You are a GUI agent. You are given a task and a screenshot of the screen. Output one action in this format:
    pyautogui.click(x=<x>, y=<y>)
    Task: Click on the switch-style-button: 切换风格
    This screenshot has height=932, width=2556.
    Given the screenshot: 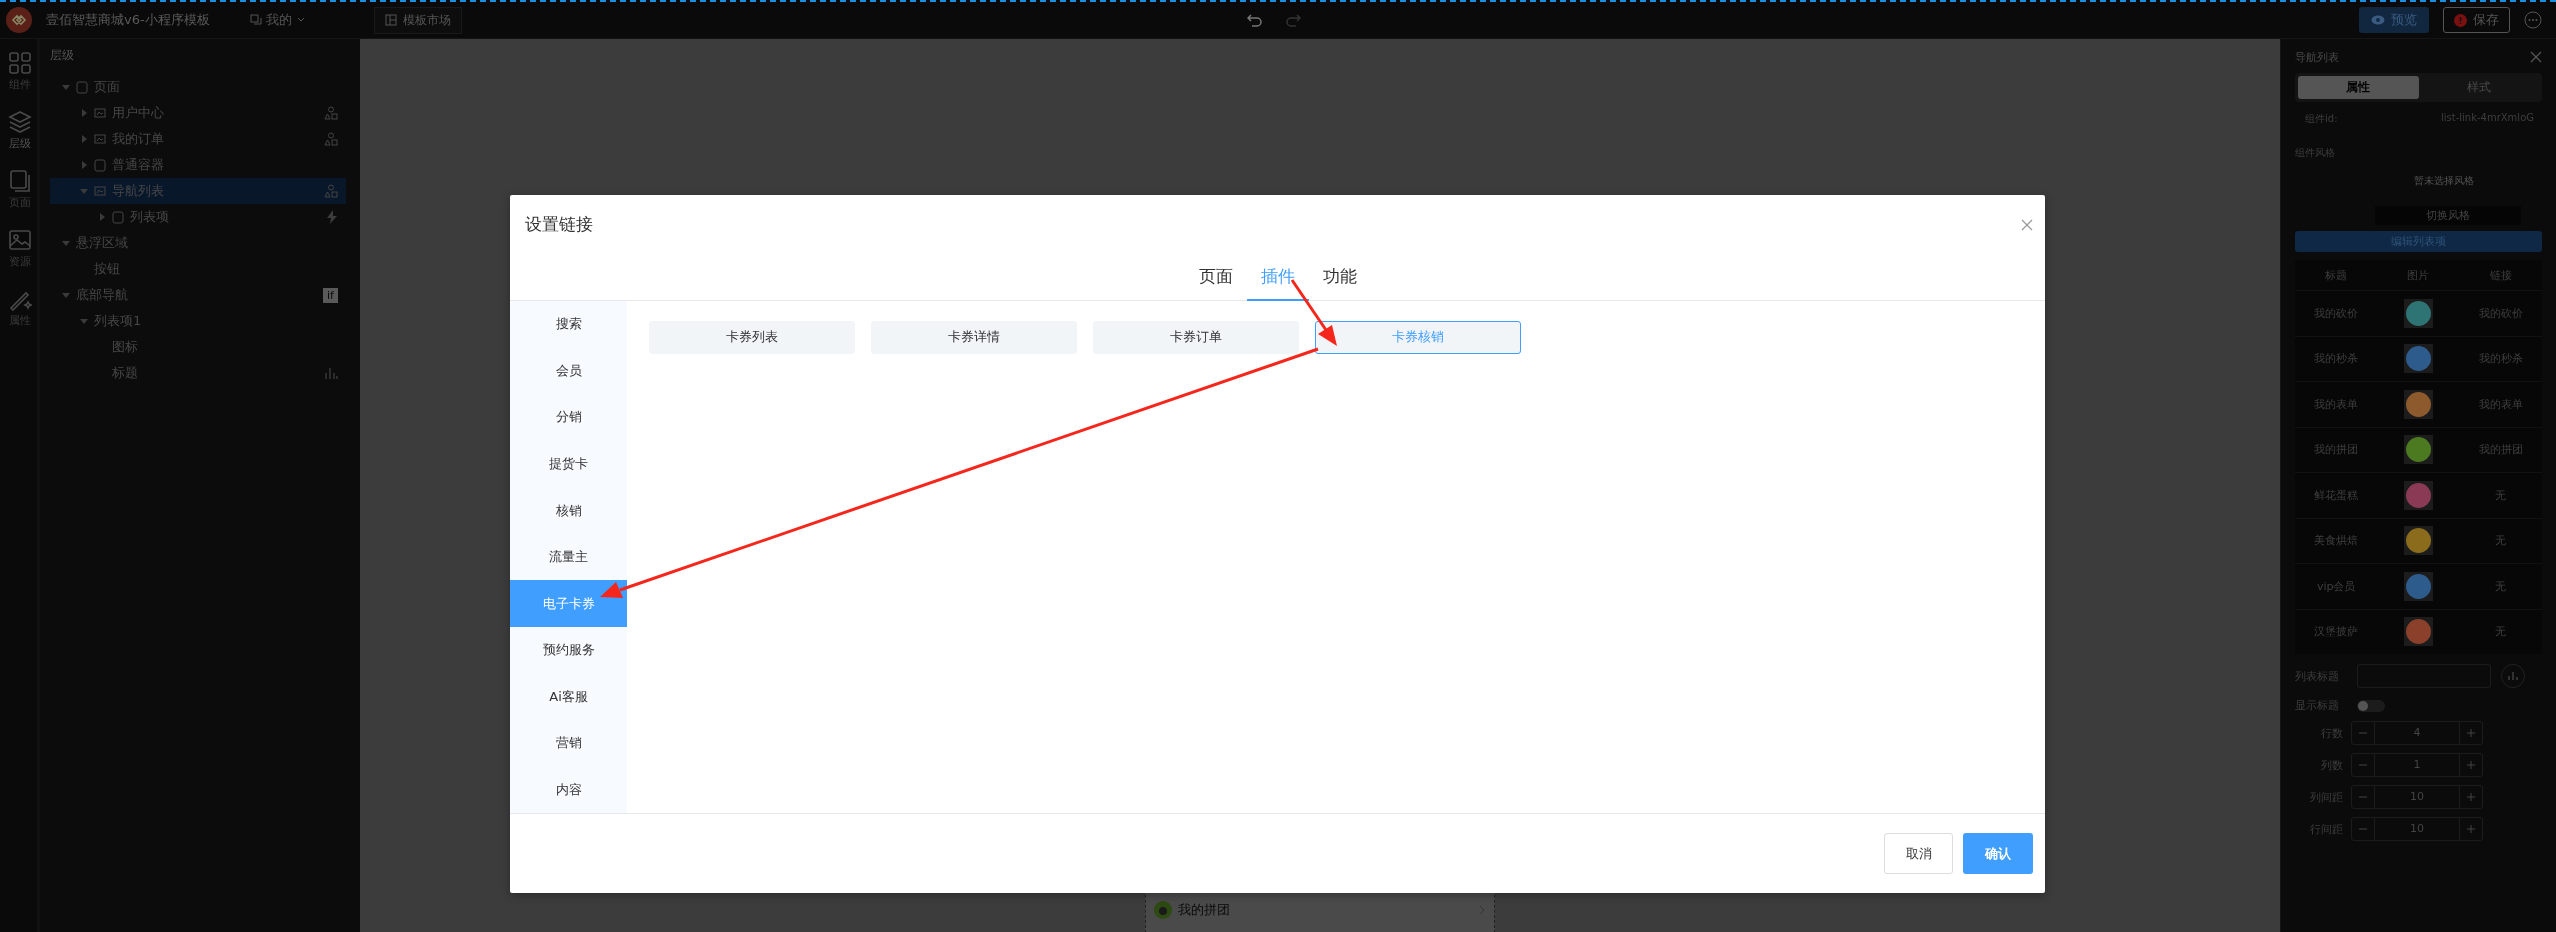 What is the action you would take?
    pyautogui.click(x=2447, y=215)
    